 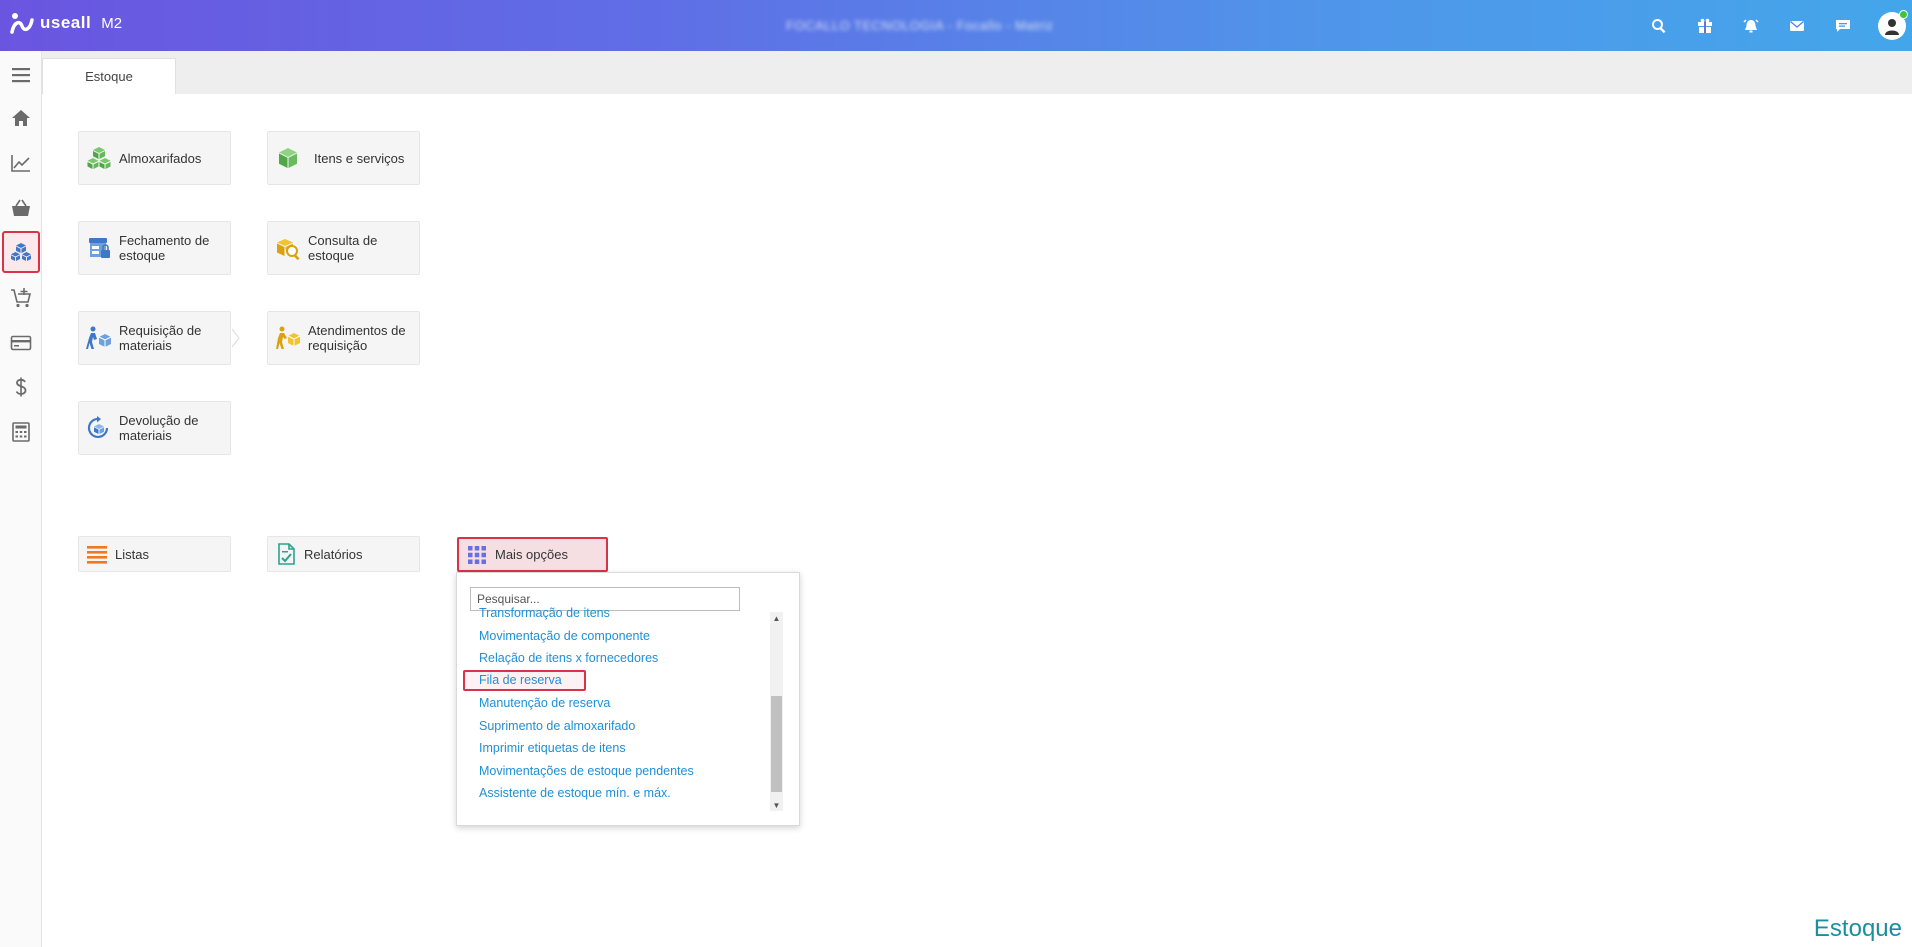 What do you see at coordinates (1705, 25) in the screenshot?
I see `gift-icon` at bounding box center [1705, 25].